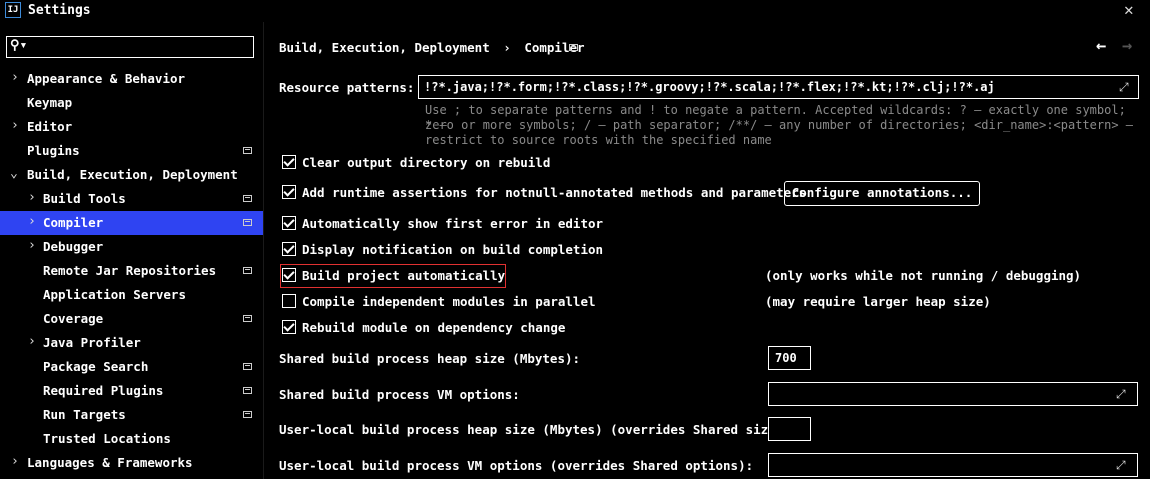  What do you see at coordinates (426, 162) in the screenshot?
I see `clear-output-label: Clear output directory on rebuild` at bounding box center [426, 162].